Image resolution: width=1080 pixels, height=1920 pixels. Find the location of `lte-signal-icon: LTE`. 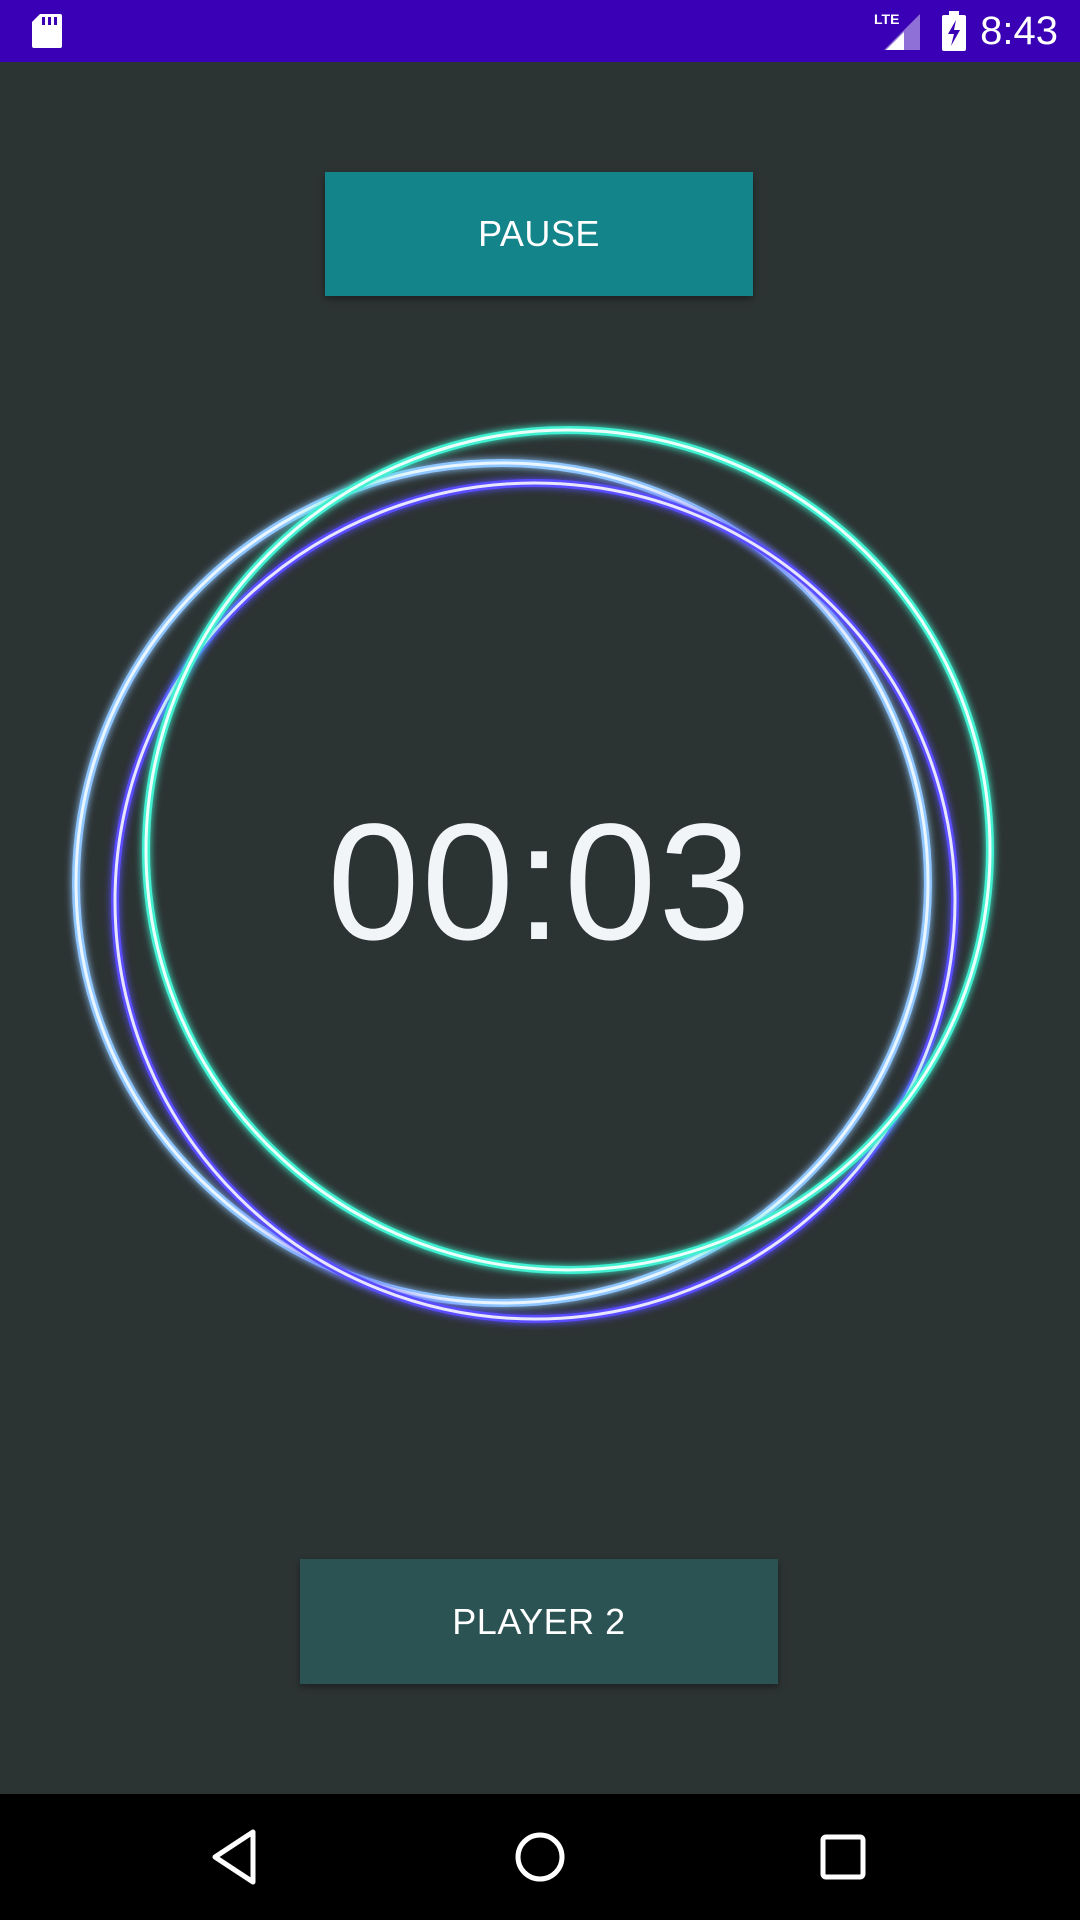

lte-signal-icon: LTE is located at coordinates (897, 30).